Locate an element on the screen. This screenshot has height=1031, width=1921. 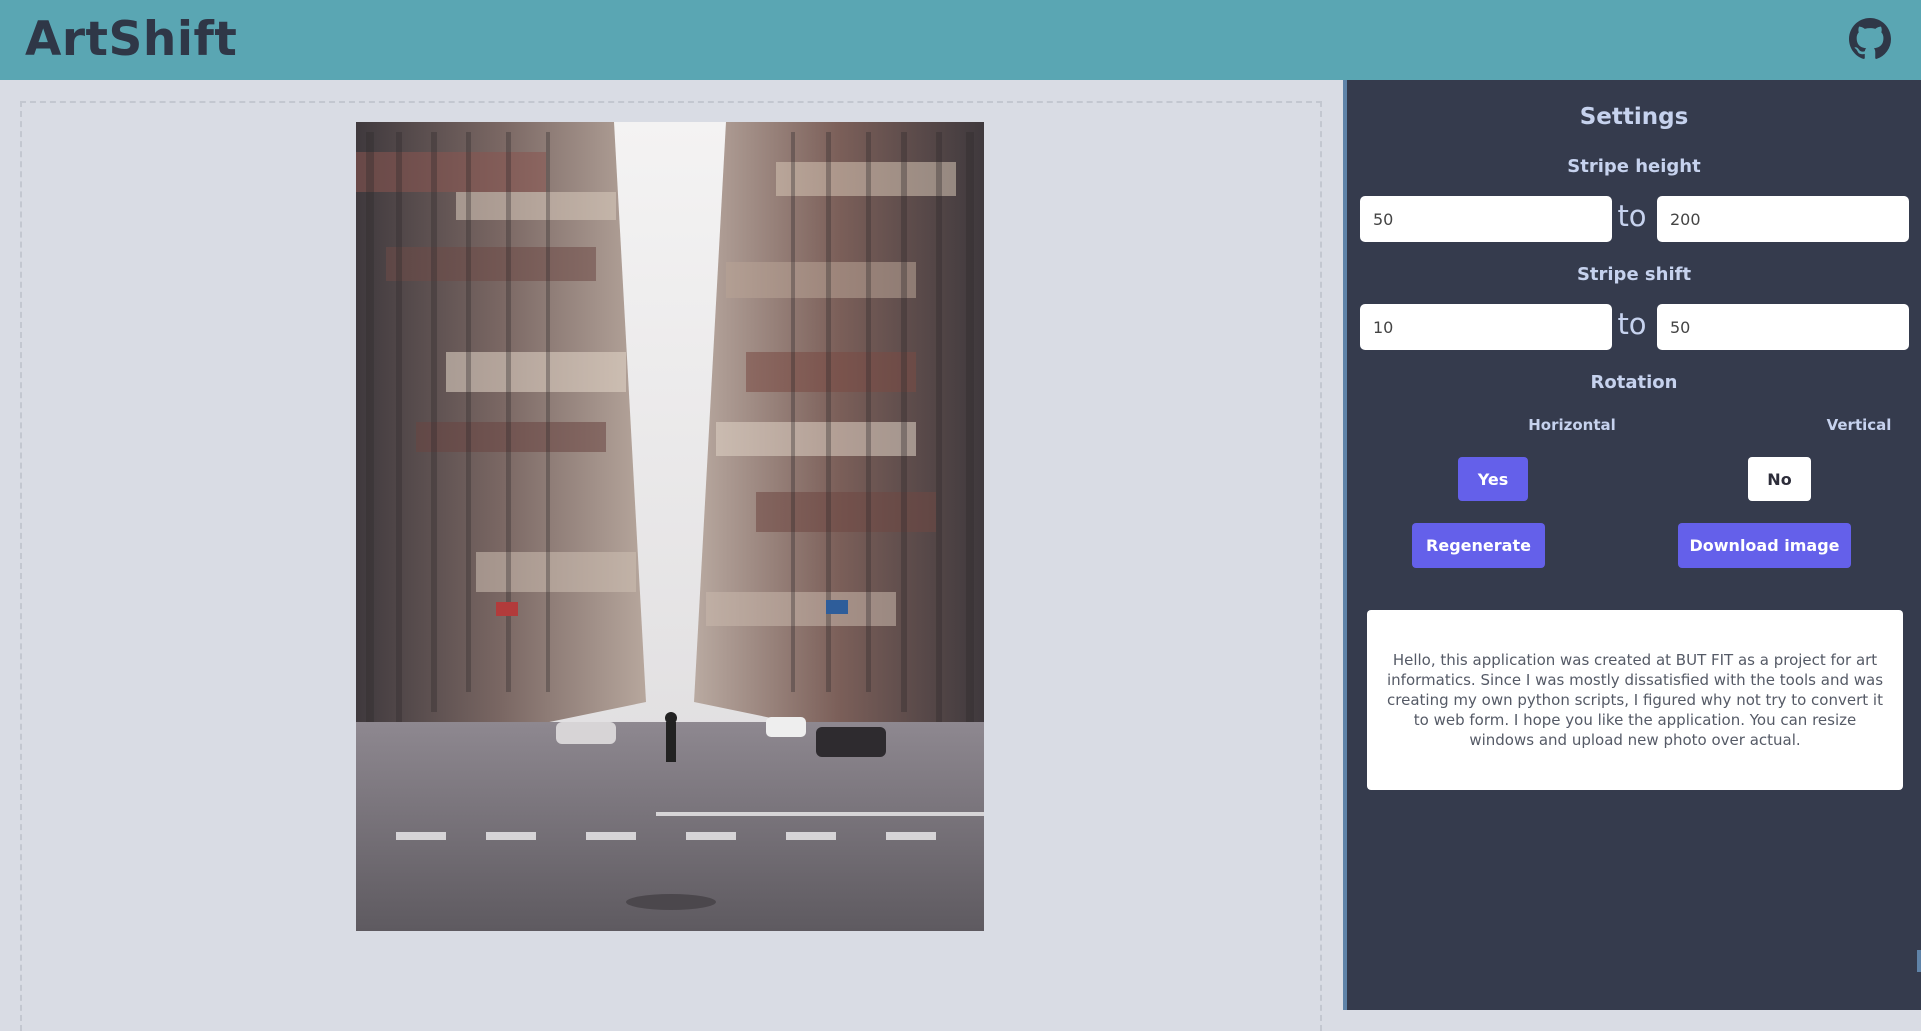
rotation-label: Rotation is located at coordinates (1634, 382).